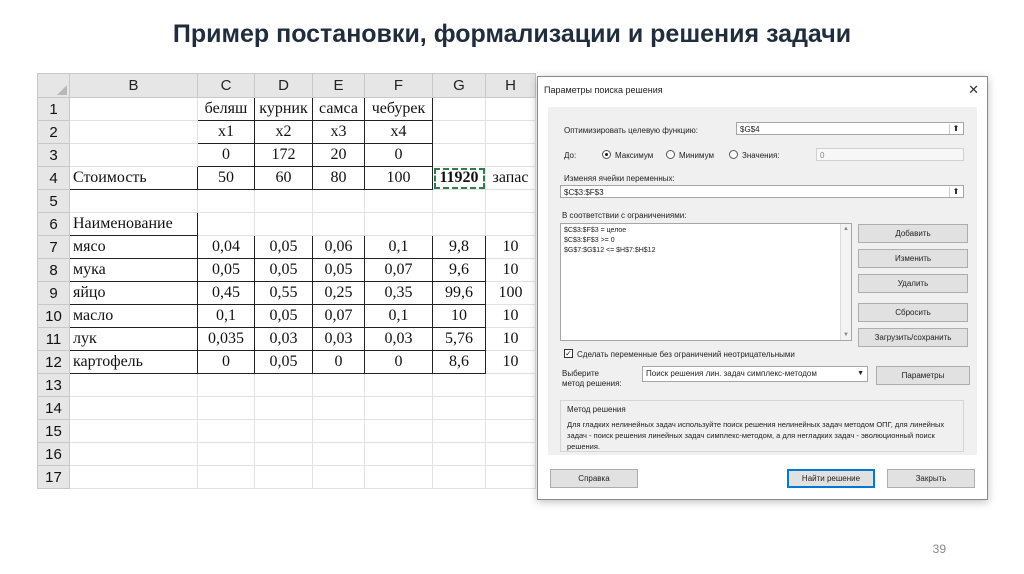  Describe the element at coordinates (398, 339) in the screenshot. I see `cell-f11: 0,03` at that location.